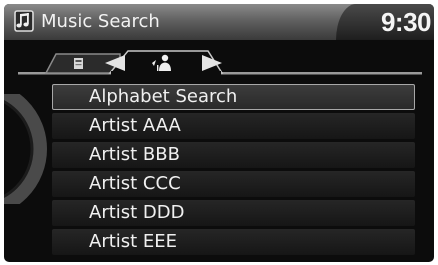  What do you see at coordinates (137, 212) in the screenshot?
I see `list-item-label: Artist DDD` at bounding box center [137, 212].